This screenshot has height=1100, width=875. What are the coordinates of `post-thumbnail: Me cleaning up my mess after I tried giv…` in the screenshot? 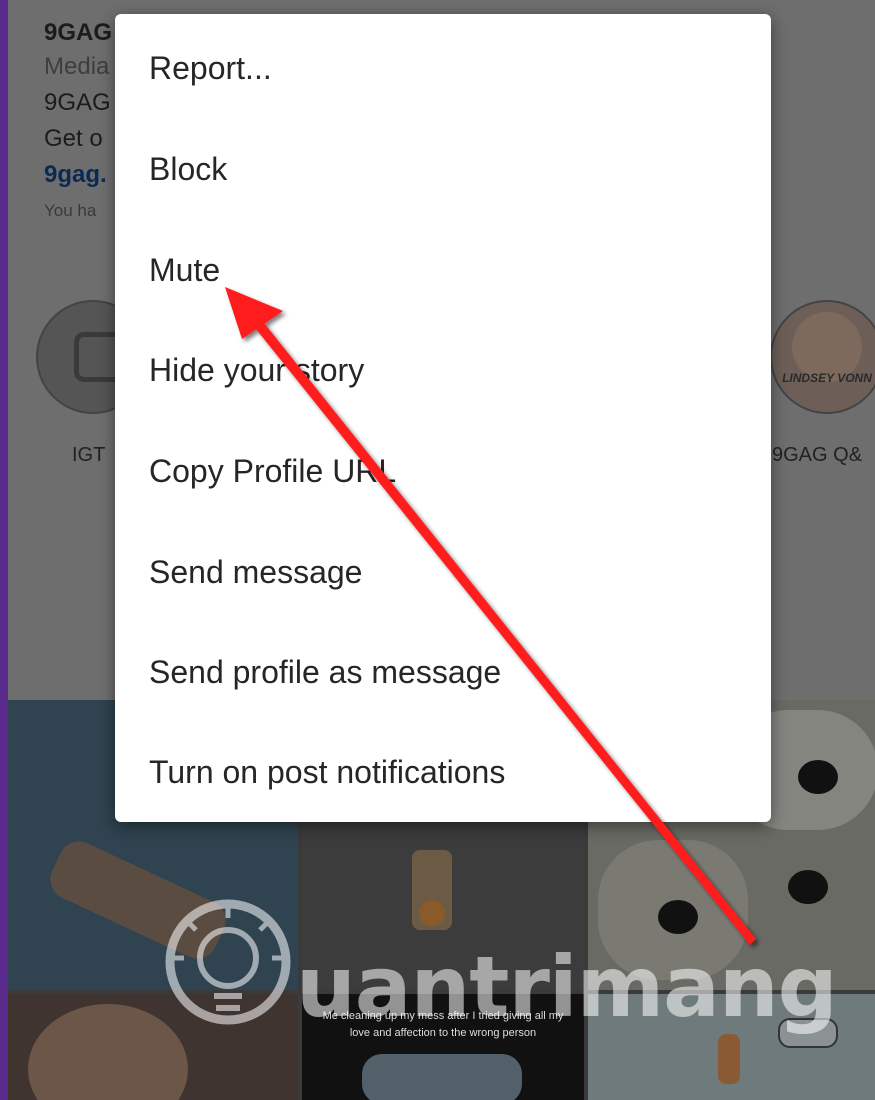 It's located at (443, 1047).